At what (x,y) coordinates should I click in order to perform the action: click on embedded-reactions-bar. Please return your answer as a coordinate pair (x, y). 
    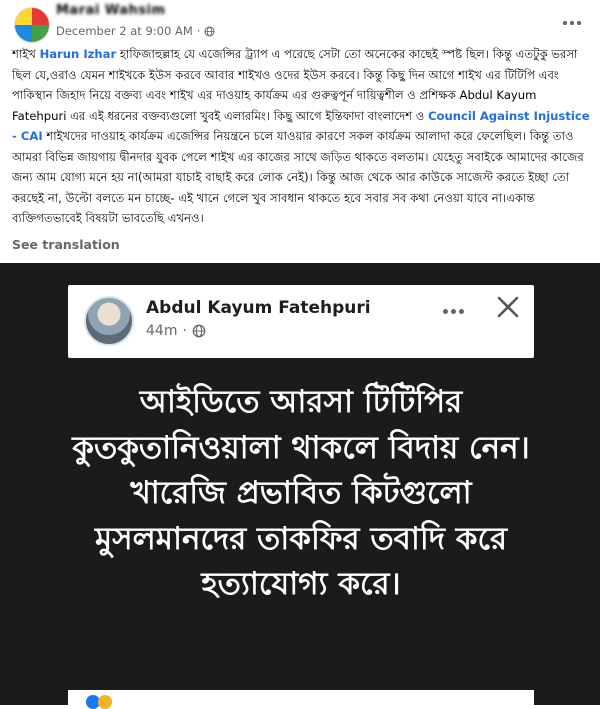
    Looking at the image, I should click on (301, 699).